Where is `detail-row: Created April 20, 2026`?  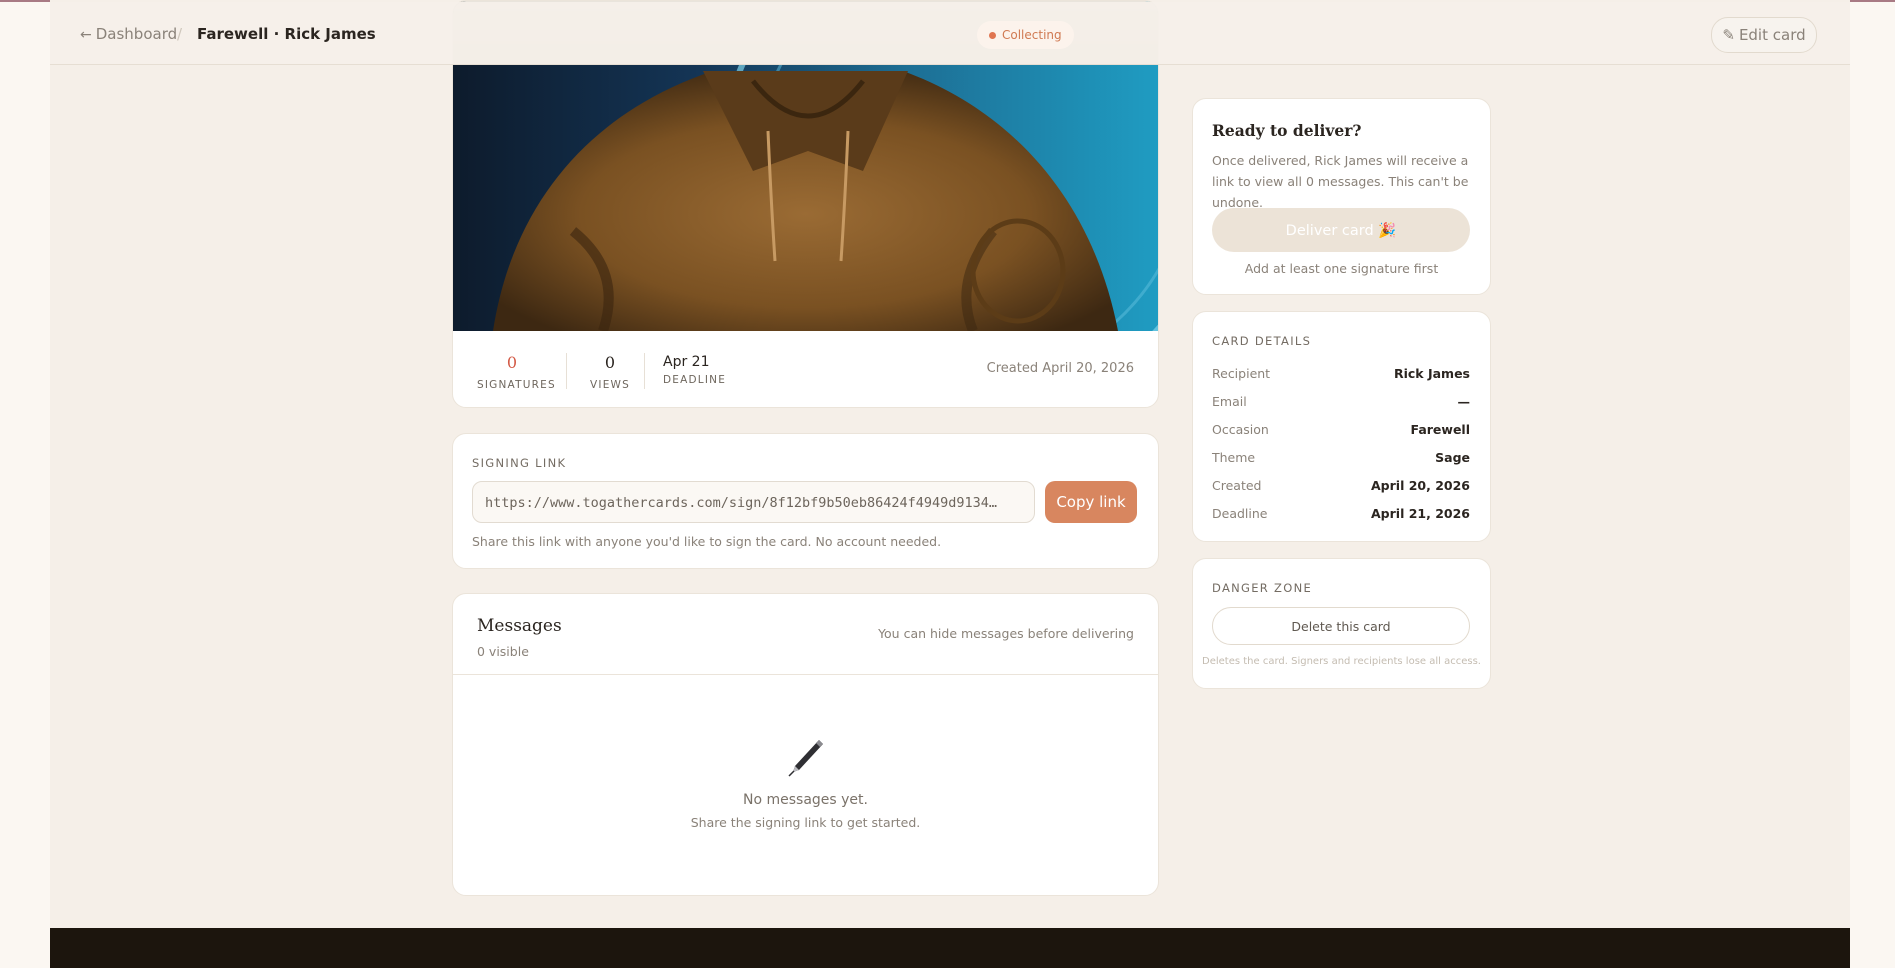
detail-row: Created April 20, 2026 is located at coordinates (1341, 487).